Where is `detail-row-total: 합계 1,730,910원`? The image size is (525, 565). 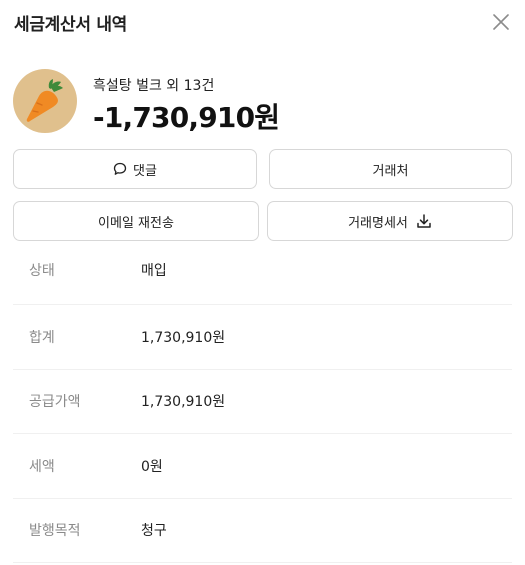 detail-row-total: 합계 1,730,910원 is located at coordinates (262, 337).